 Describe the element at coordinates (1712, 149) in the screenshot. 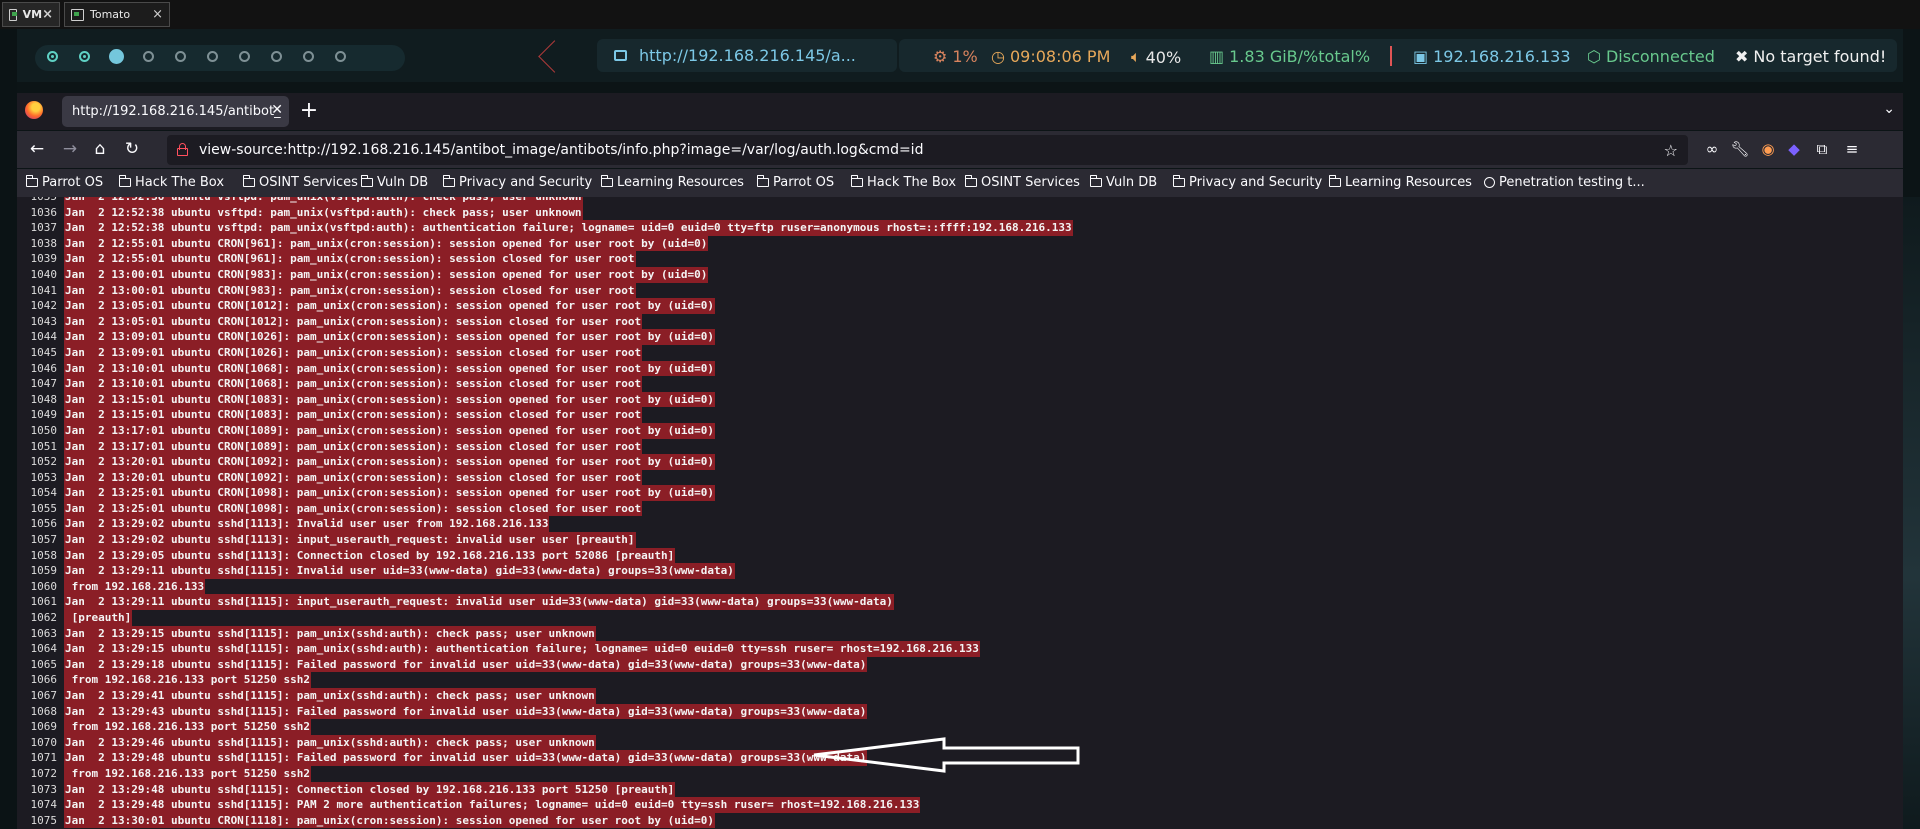

I see `infinity-extension-icon: ∞` at that location.